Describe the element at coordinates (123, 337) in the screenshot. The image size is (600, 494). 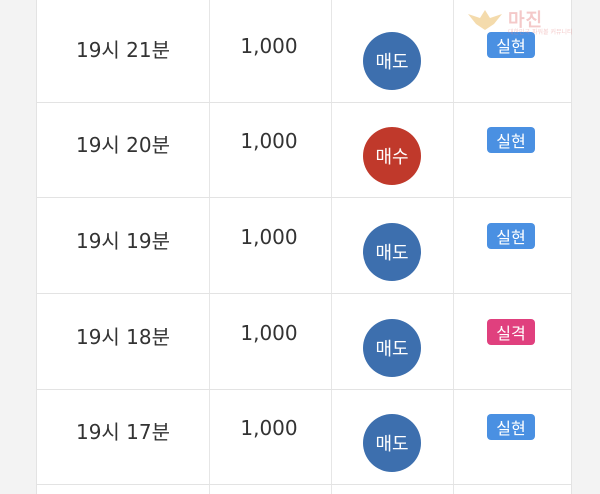
I see `time-cell: 19시 18분` at that location.